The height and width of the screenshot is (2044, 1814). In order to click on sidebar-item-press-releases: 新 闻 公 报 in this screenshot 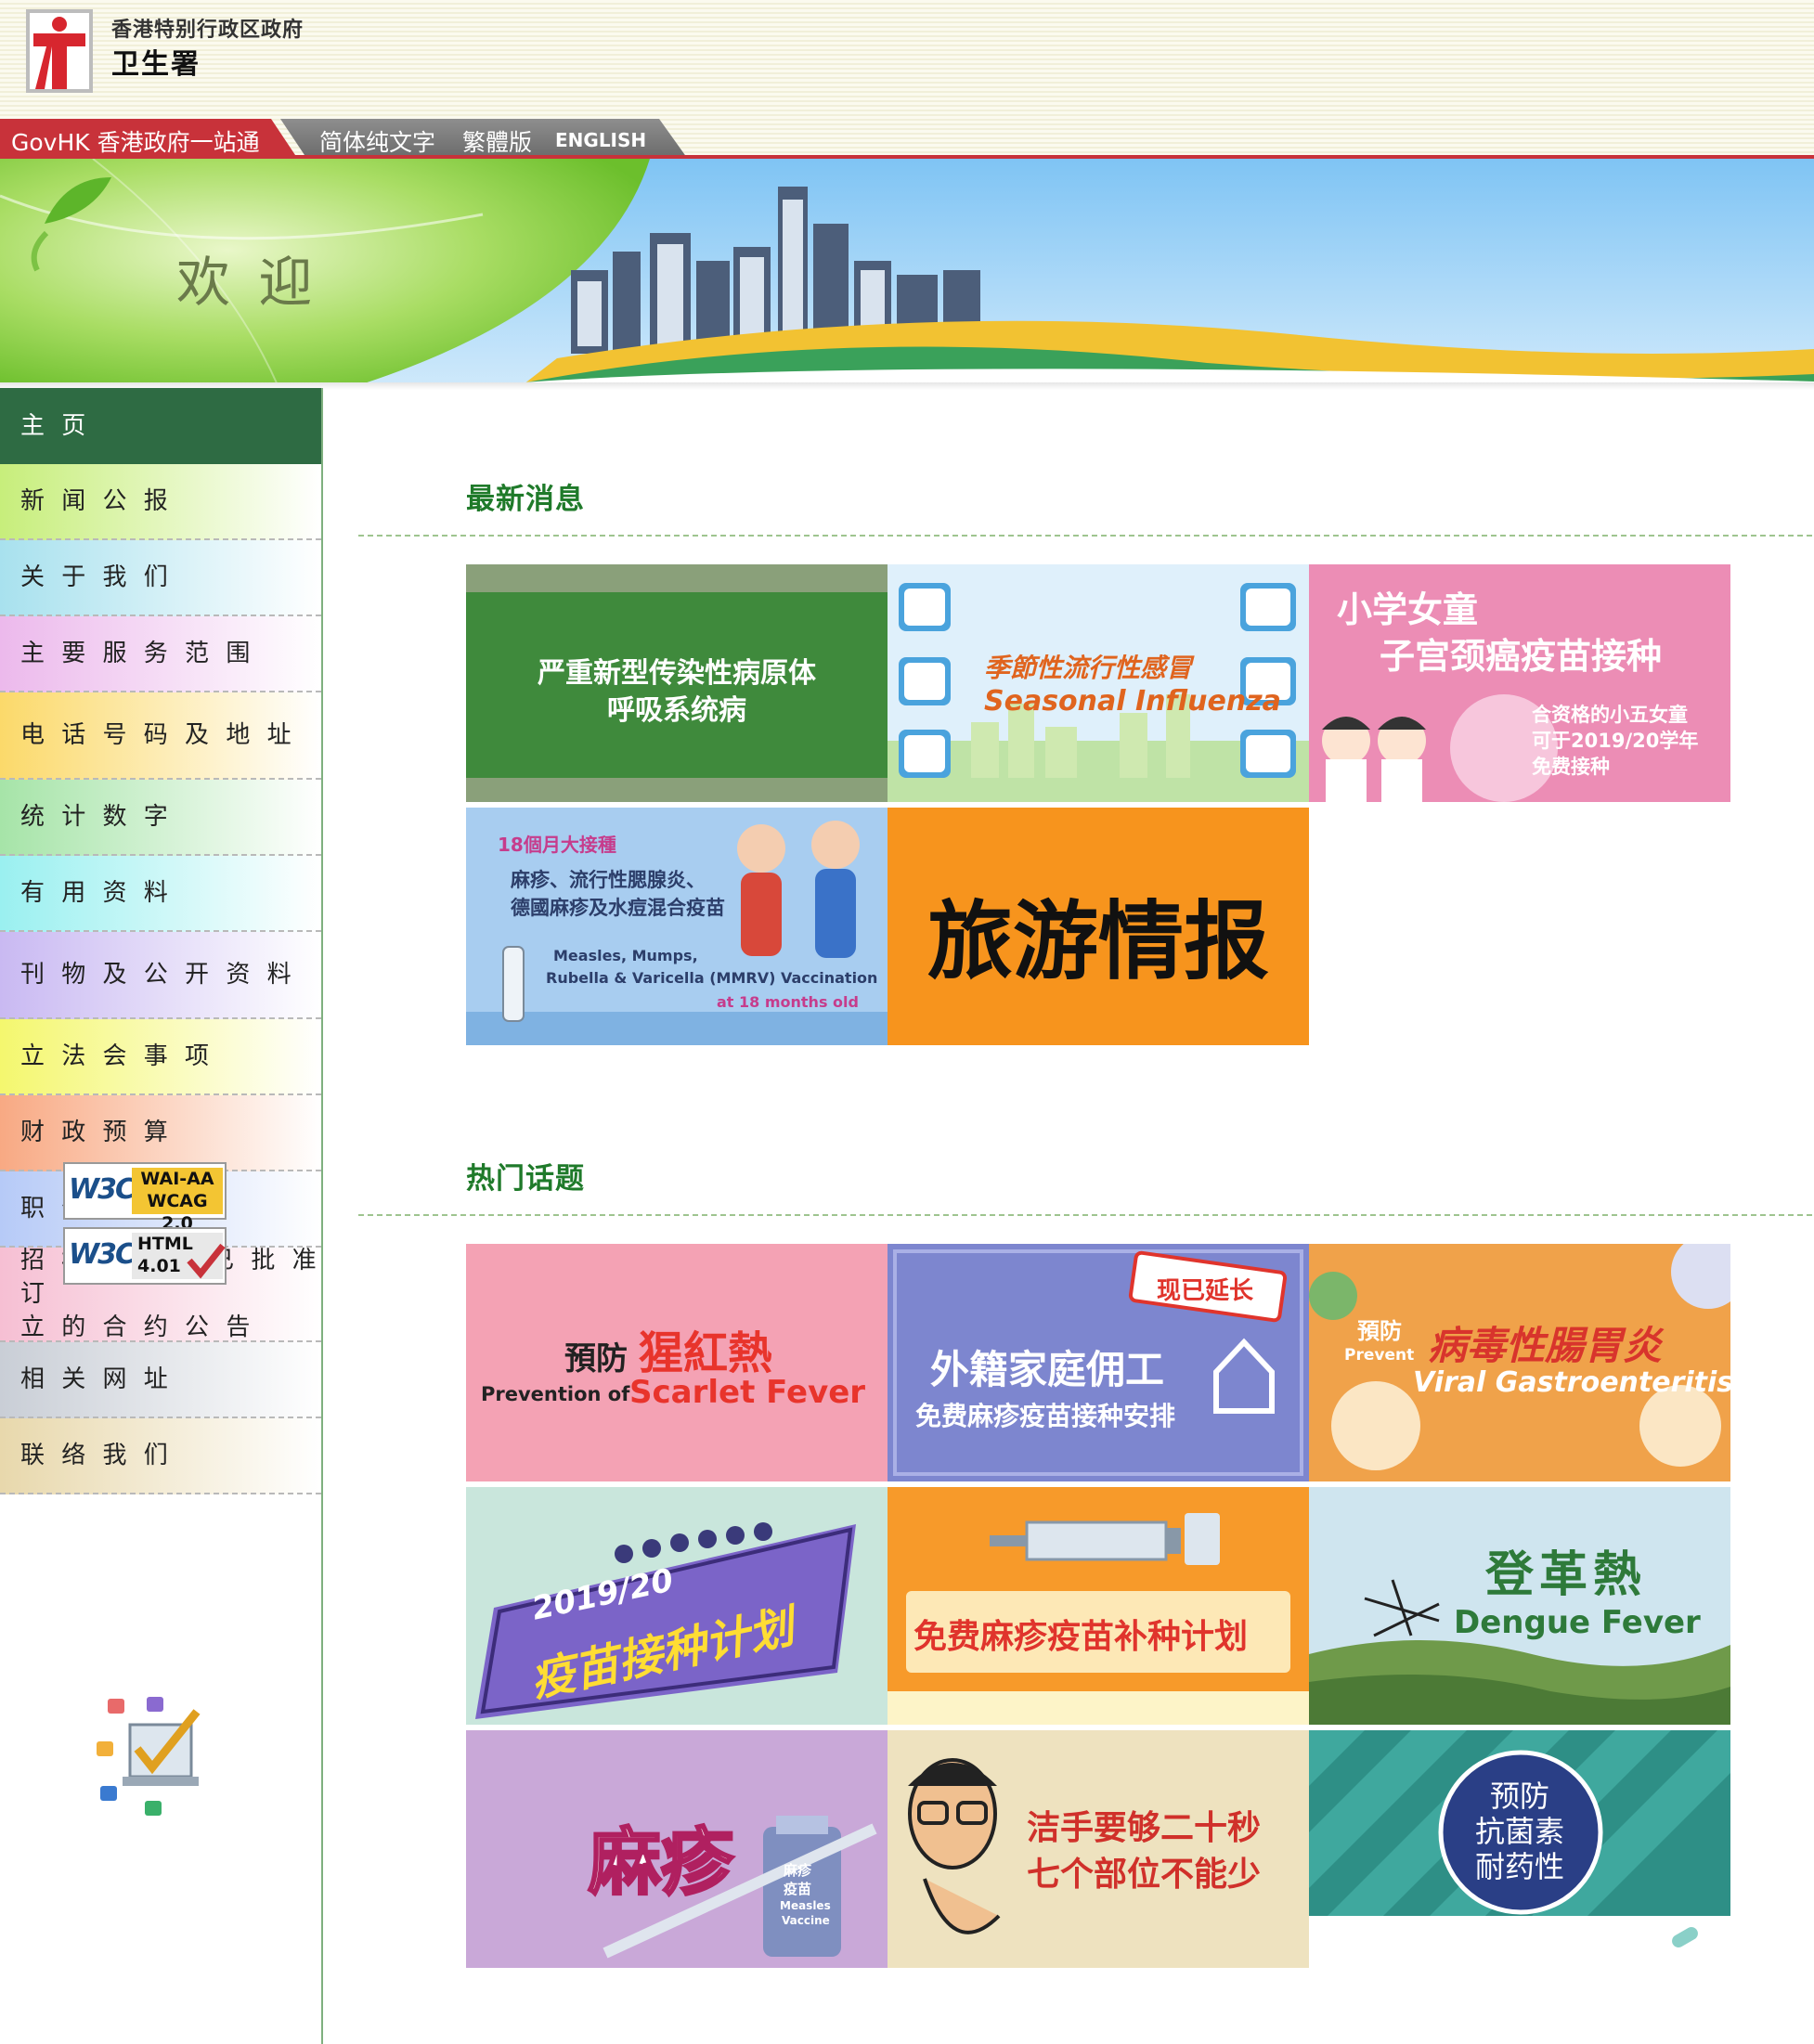, I will do `click(160, 502)`.